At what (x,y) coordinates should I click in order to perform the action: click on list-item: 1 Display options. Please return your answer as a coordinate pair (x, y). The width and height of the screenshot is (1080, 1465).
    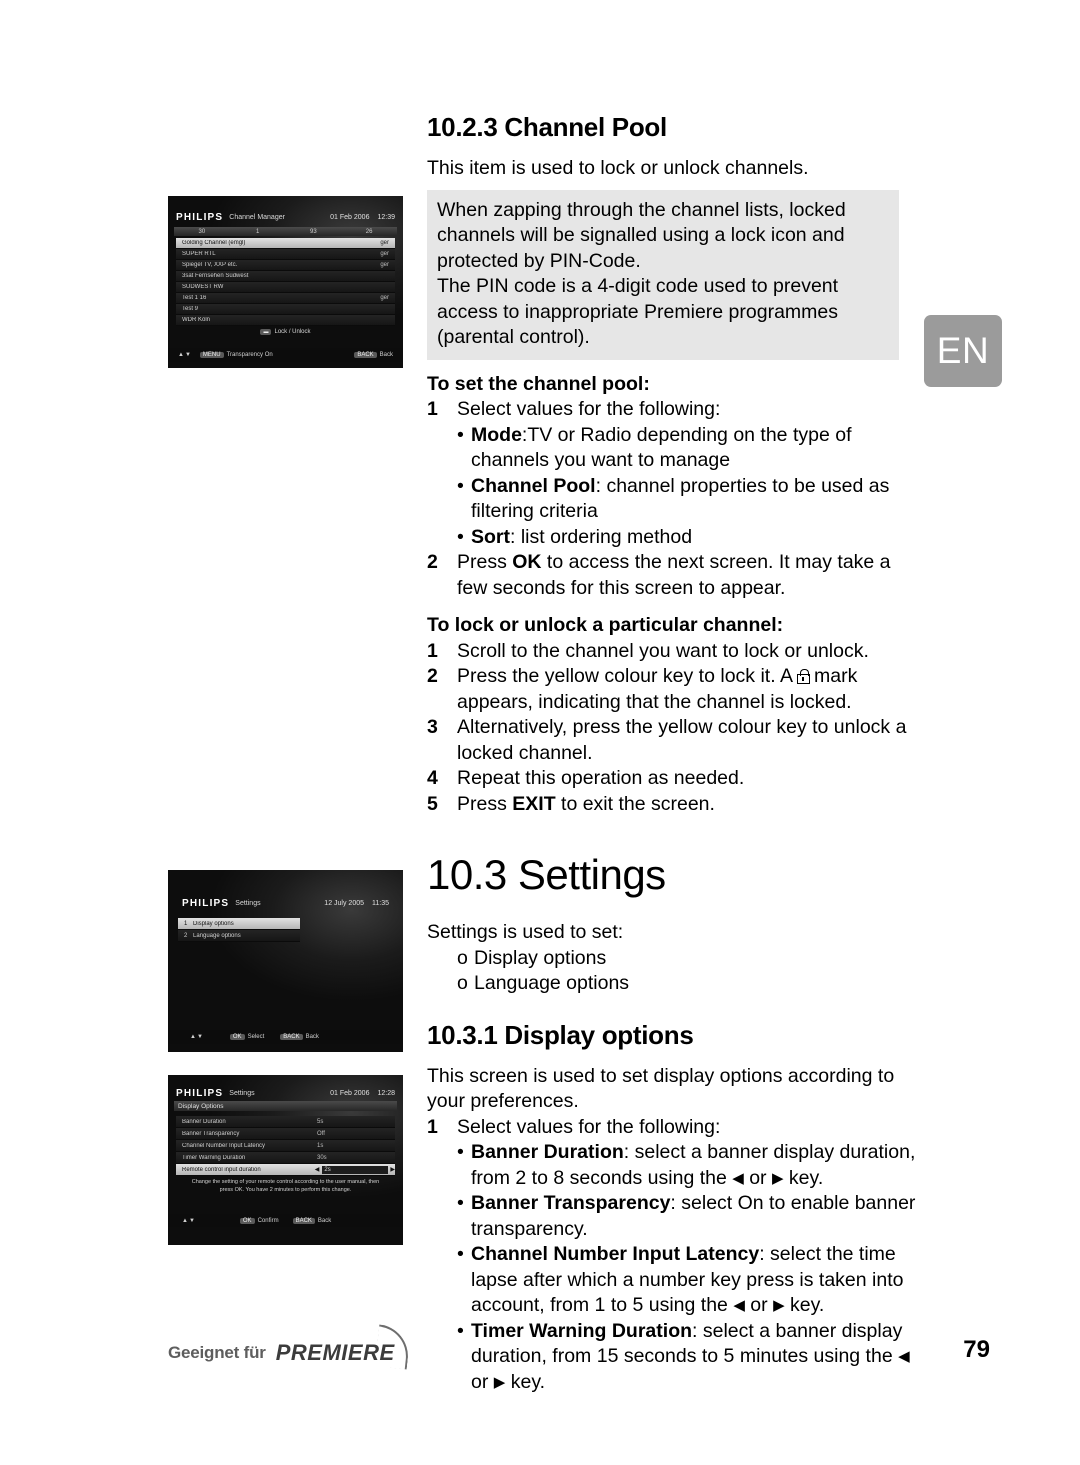
    Looking at the image, I should click on (239, 924).